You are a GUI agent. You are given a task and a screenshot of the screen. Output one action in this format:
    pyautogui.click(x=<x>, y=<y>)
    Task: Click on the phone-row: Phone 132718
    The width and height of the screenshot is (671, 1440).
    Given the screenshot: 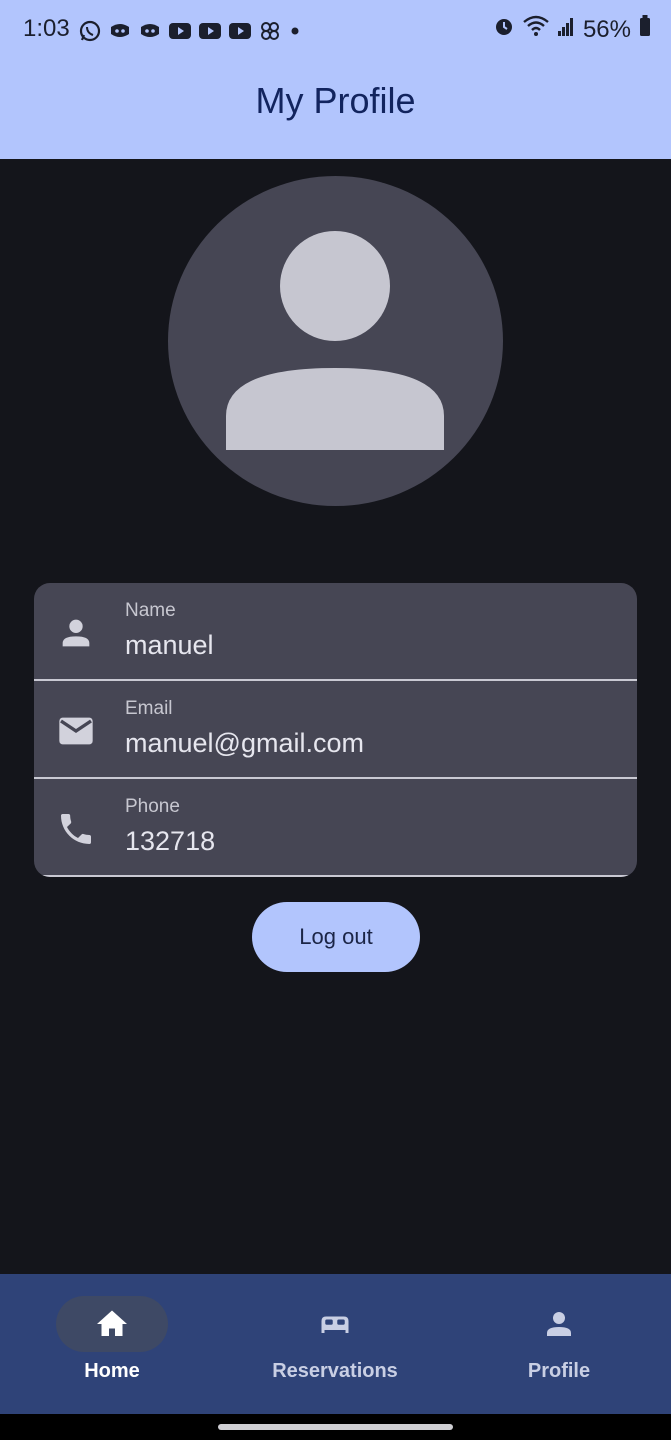 What is the action you would take?
    pyautogui.click(x=335, y=828)
    